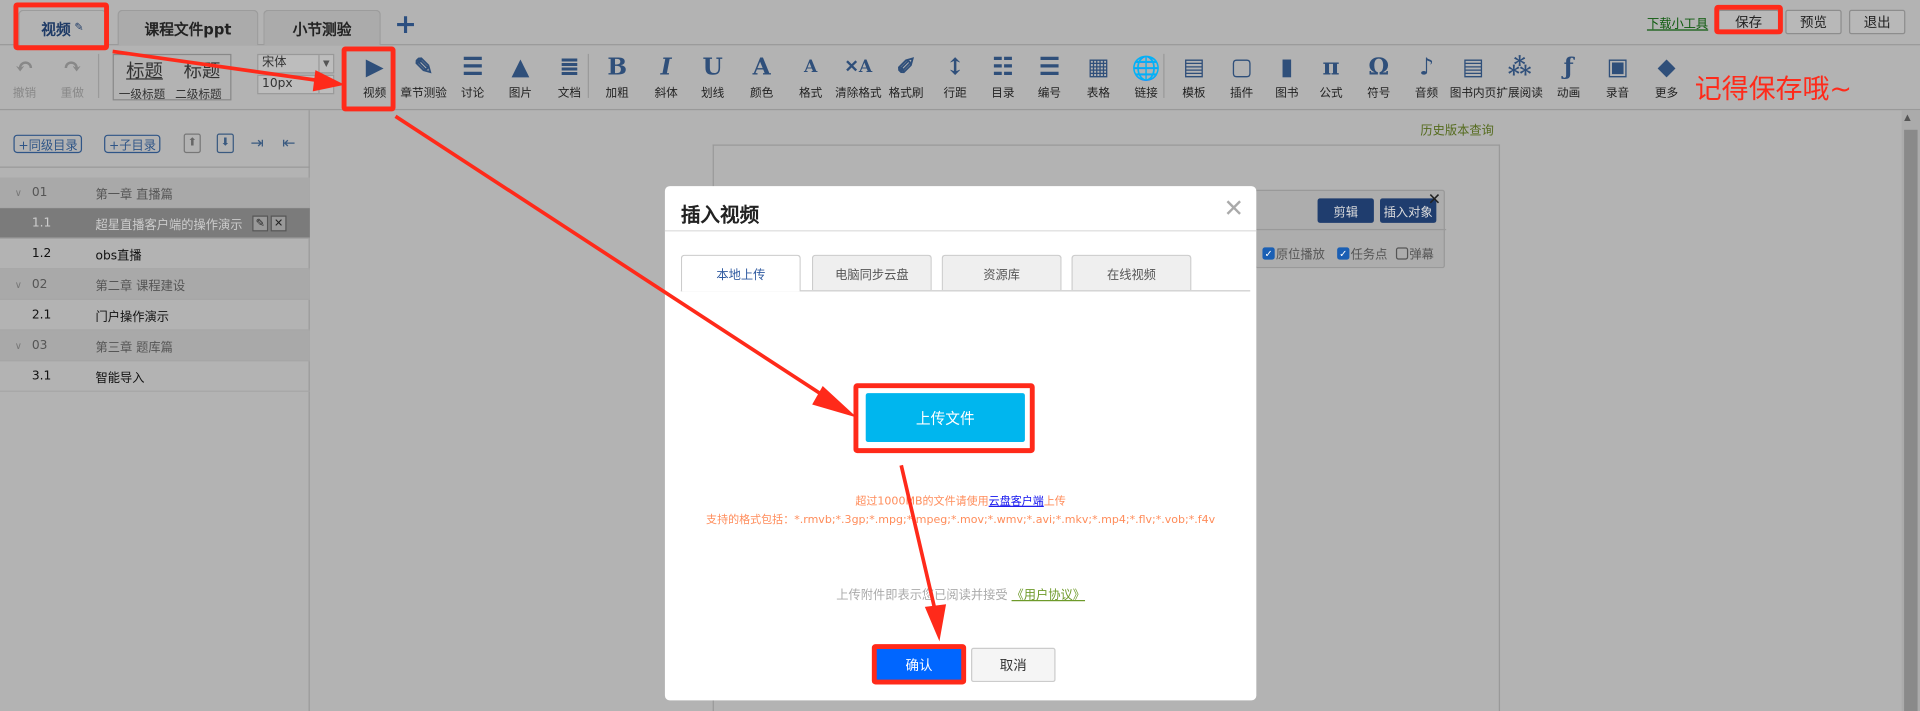 Image resolution: width=1920 pixels, height=711 pixels. What do you see at coordinates (423, 93) in the screenshot?
I see `toolbar-label: 章节测验` at bounding box center [423, 93].